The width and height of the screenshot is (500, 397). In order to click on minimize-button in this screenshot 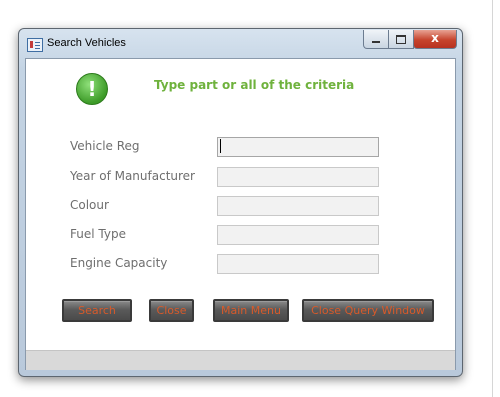, I will do `click(376, 39)`.